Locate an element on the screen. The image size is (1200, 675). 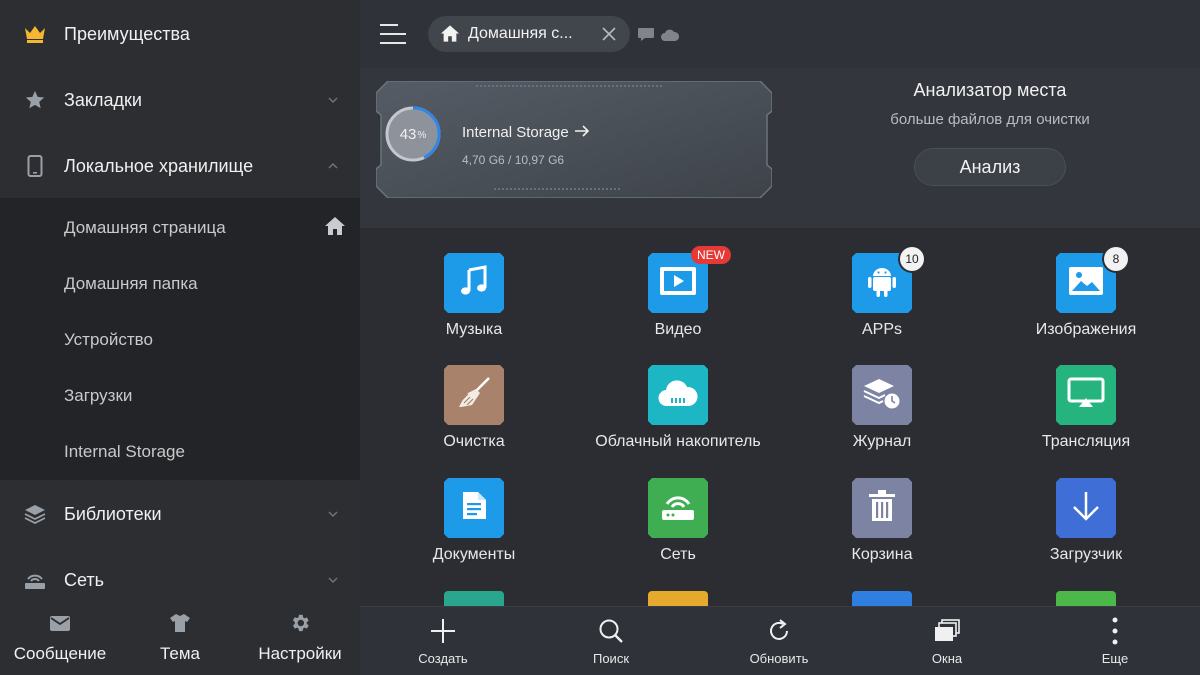
grid-item-documents: Документы is located at coordinates (474, 508).